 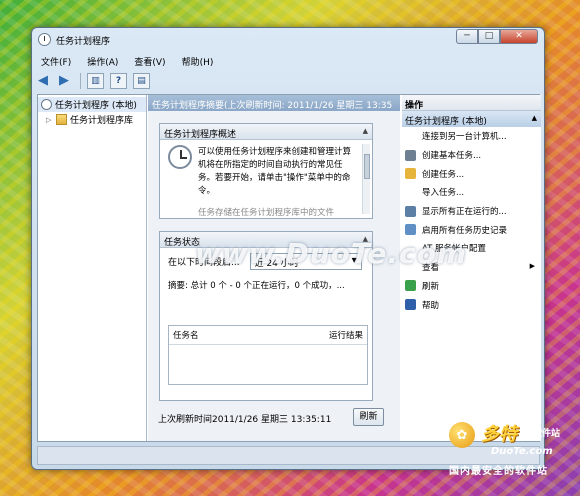 What do you see at coordinates (66, 81) in the screenshot?
I see `forward-arrow-icon: ▶` at bounding box center [66, 81].